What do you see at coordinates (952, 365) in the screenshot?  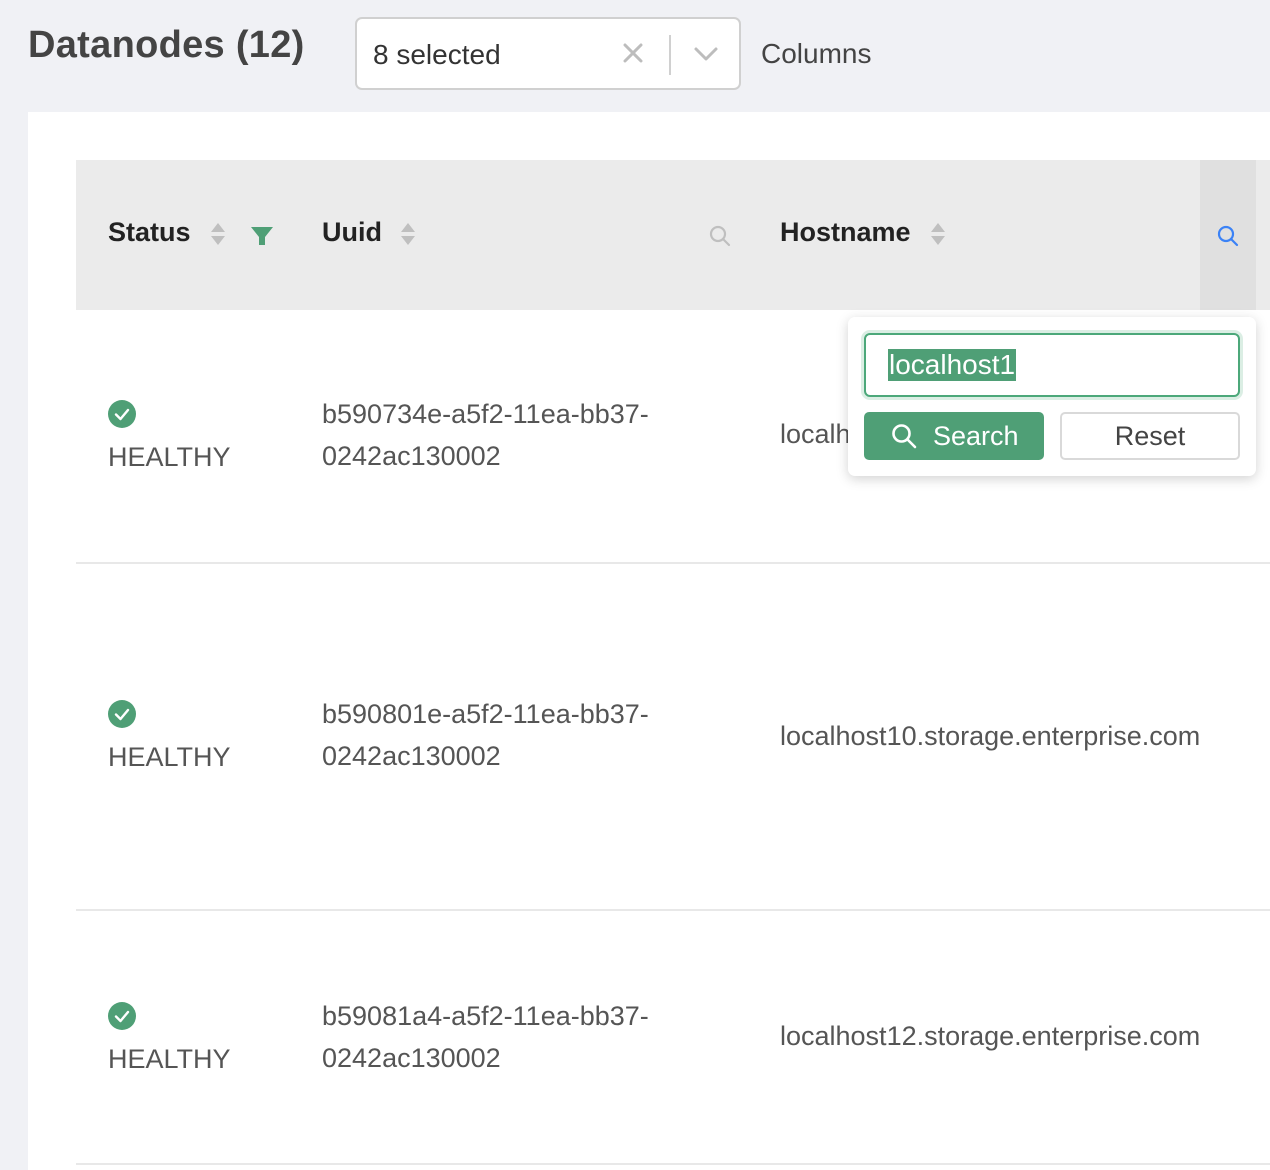 I see `search-input-value: localhost1` at bounding box center [952, 365].